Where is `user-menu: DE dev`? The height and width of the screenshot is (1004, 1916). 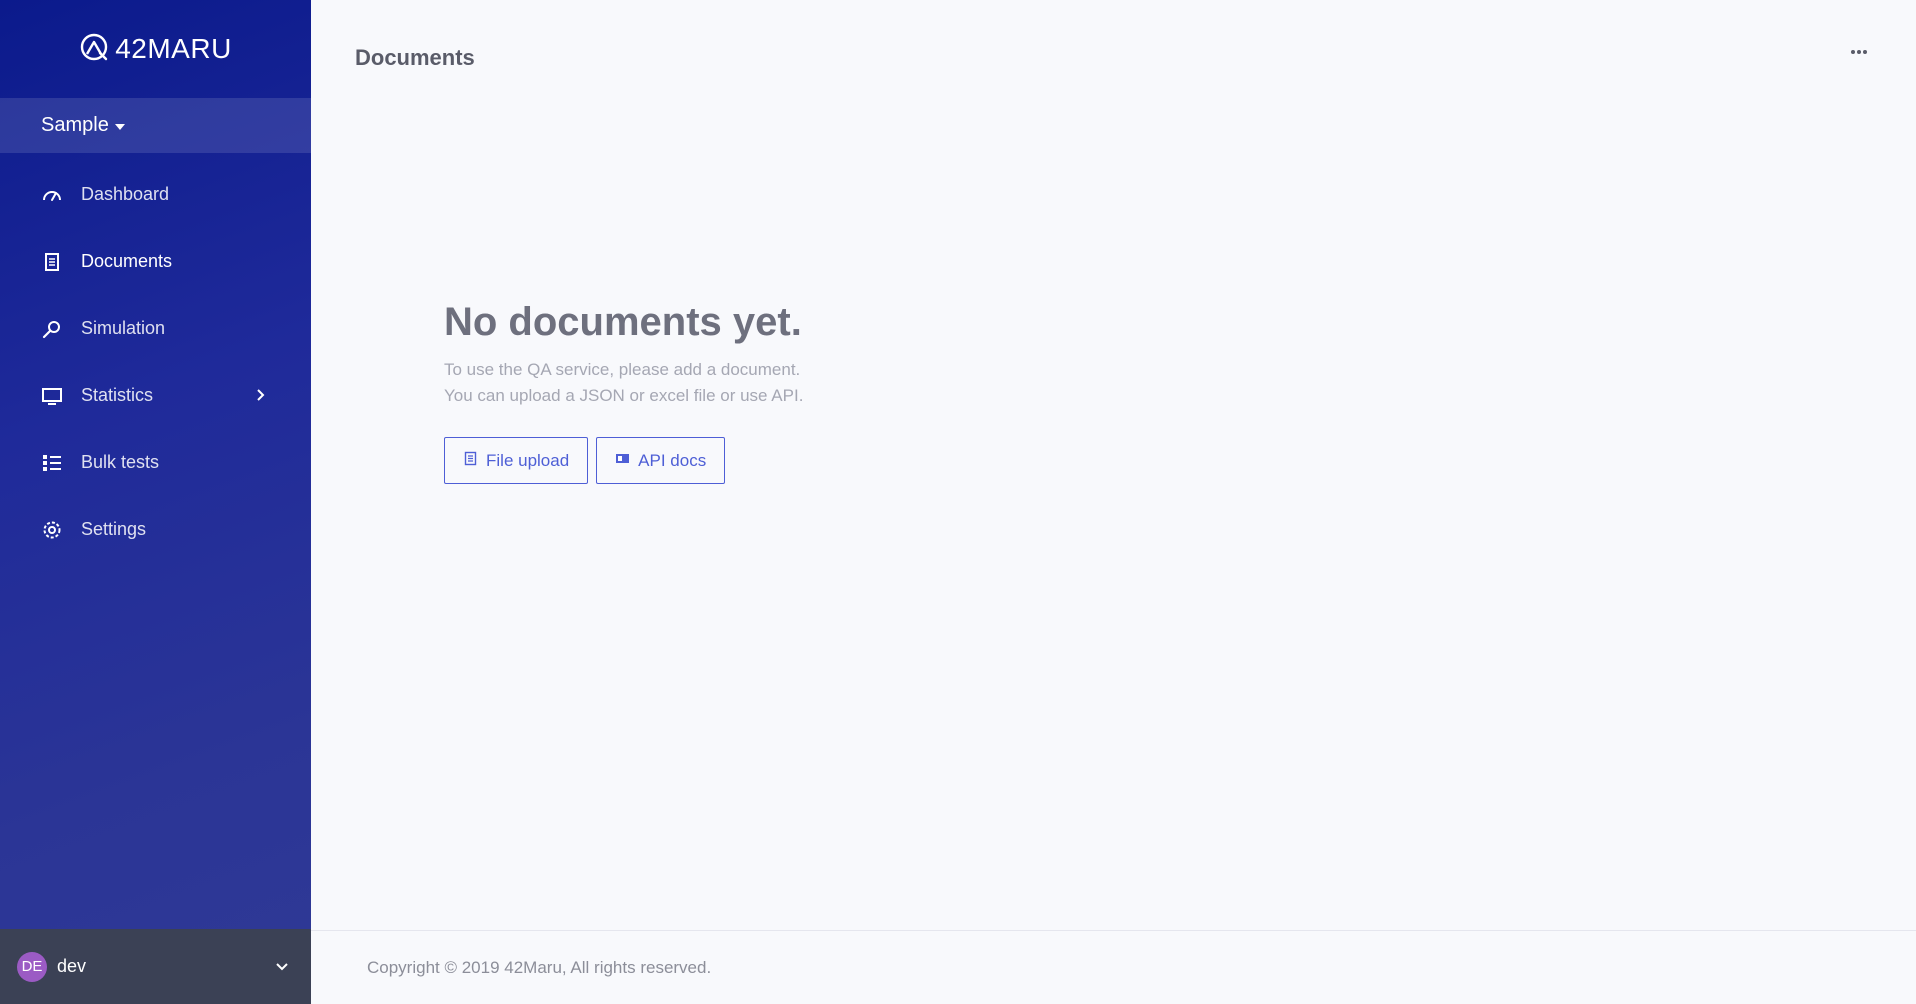 user-menu: DE dev is located at coordinates (155, 966).